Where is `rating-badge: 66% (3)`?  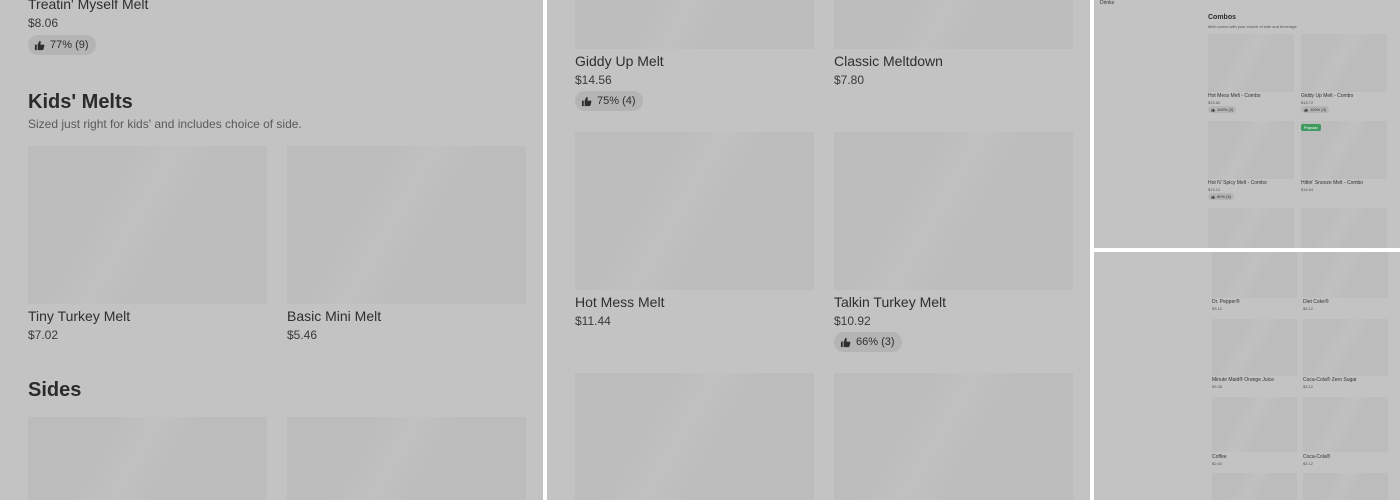 rating-badge: 66% (3) is located at coordinates (868, 342).